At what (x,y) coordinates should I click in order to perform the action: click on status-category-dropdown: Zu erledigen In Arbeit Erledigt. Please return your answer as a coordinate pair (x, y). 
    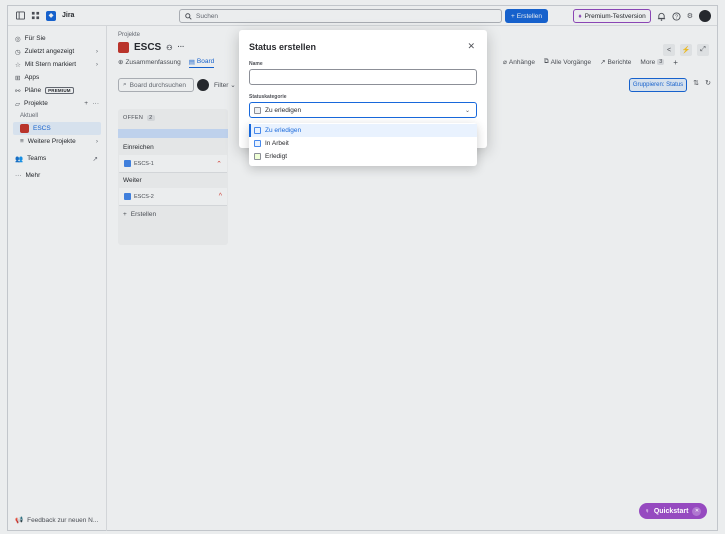
    Looking at the image, I should click on (363, 144).